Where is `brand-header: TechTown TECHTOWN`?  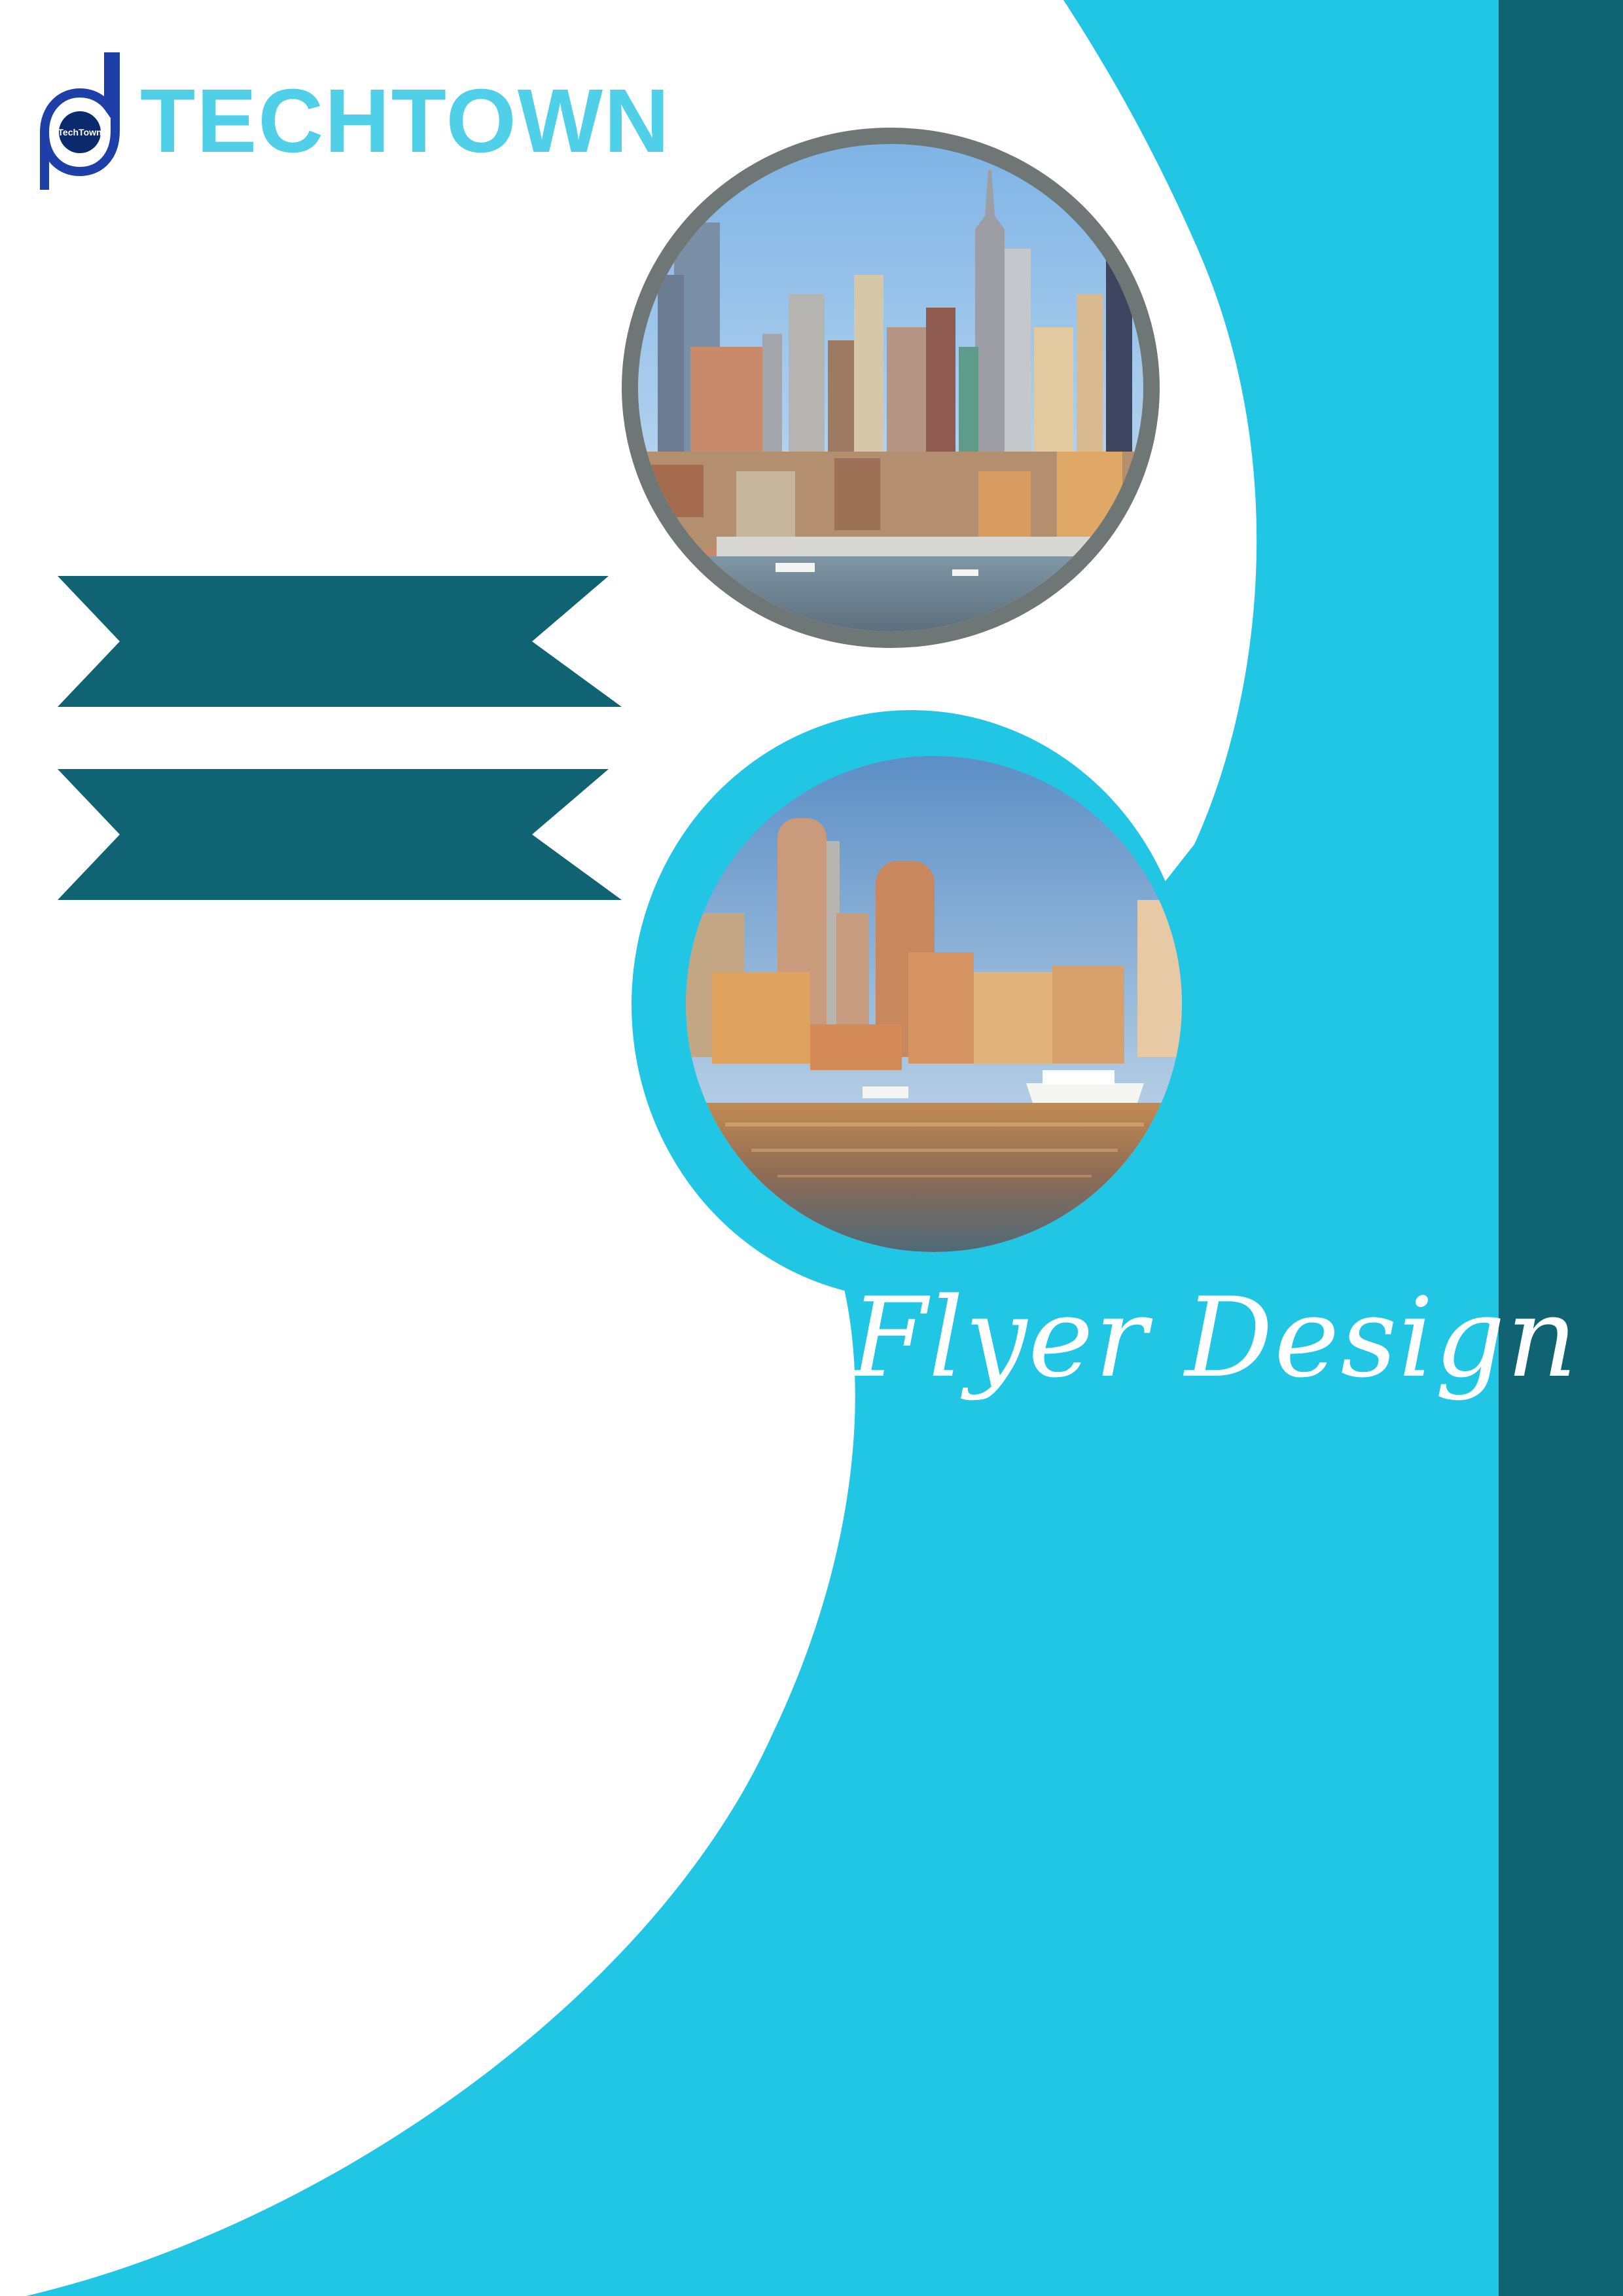
brand-header: TechTown TECHTOWN is located at coordinates (351, 121).